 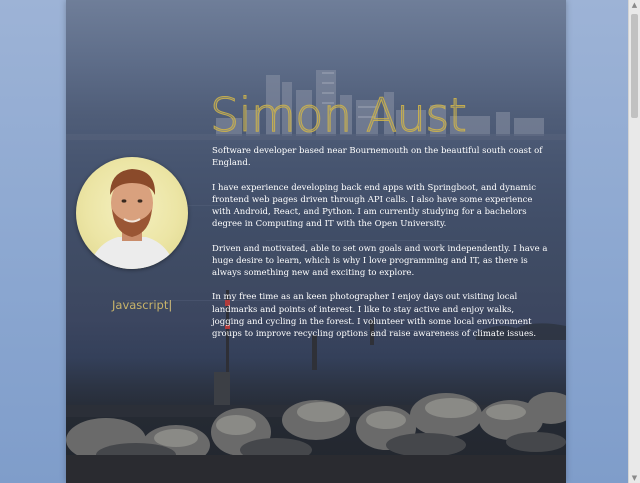 I want to click on typed-skill-text: Javascript|, so click(x=142, y=305).